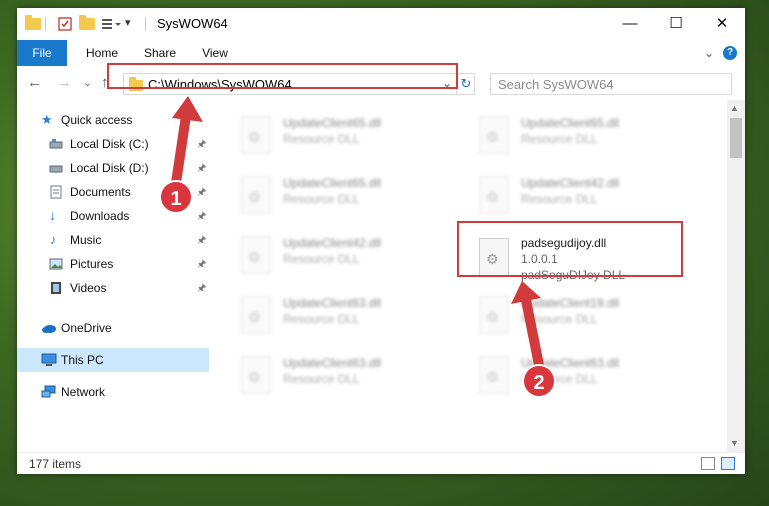 The width and height of the screenshot is (769, 506). What do you see at coordinates (381, 24) in the screenshot?
I see `title-bar: ▾ SysWOW64 — ☐ ✕` at bounding box center [381, 24].